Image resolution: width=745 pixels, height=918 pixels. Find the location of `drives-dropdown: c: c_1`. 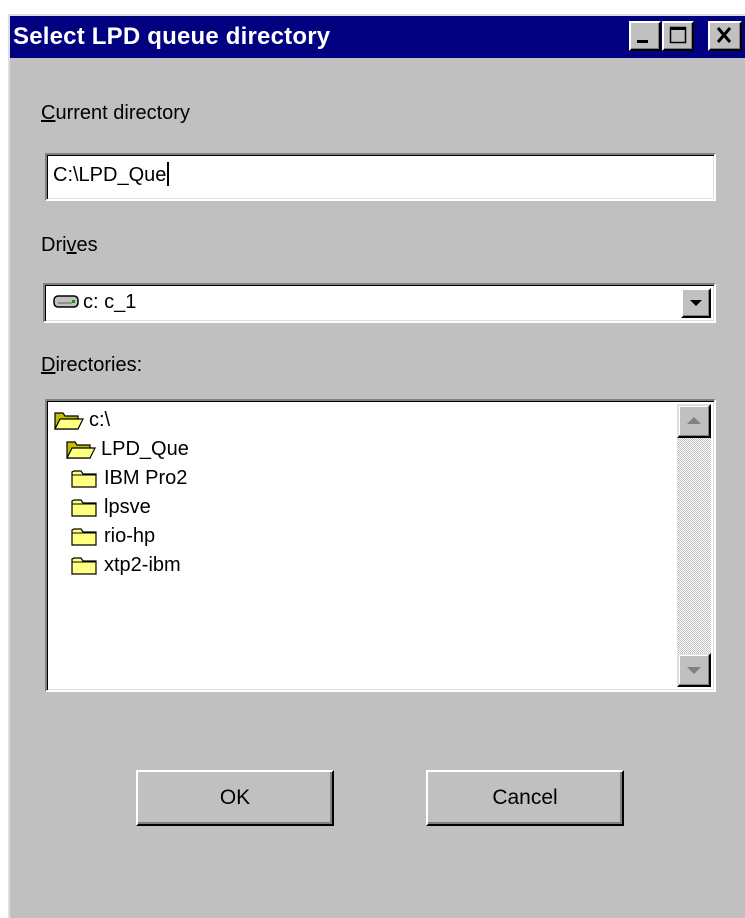

drives-dropdown: c: c_1 is located at coordinates (379, 303).